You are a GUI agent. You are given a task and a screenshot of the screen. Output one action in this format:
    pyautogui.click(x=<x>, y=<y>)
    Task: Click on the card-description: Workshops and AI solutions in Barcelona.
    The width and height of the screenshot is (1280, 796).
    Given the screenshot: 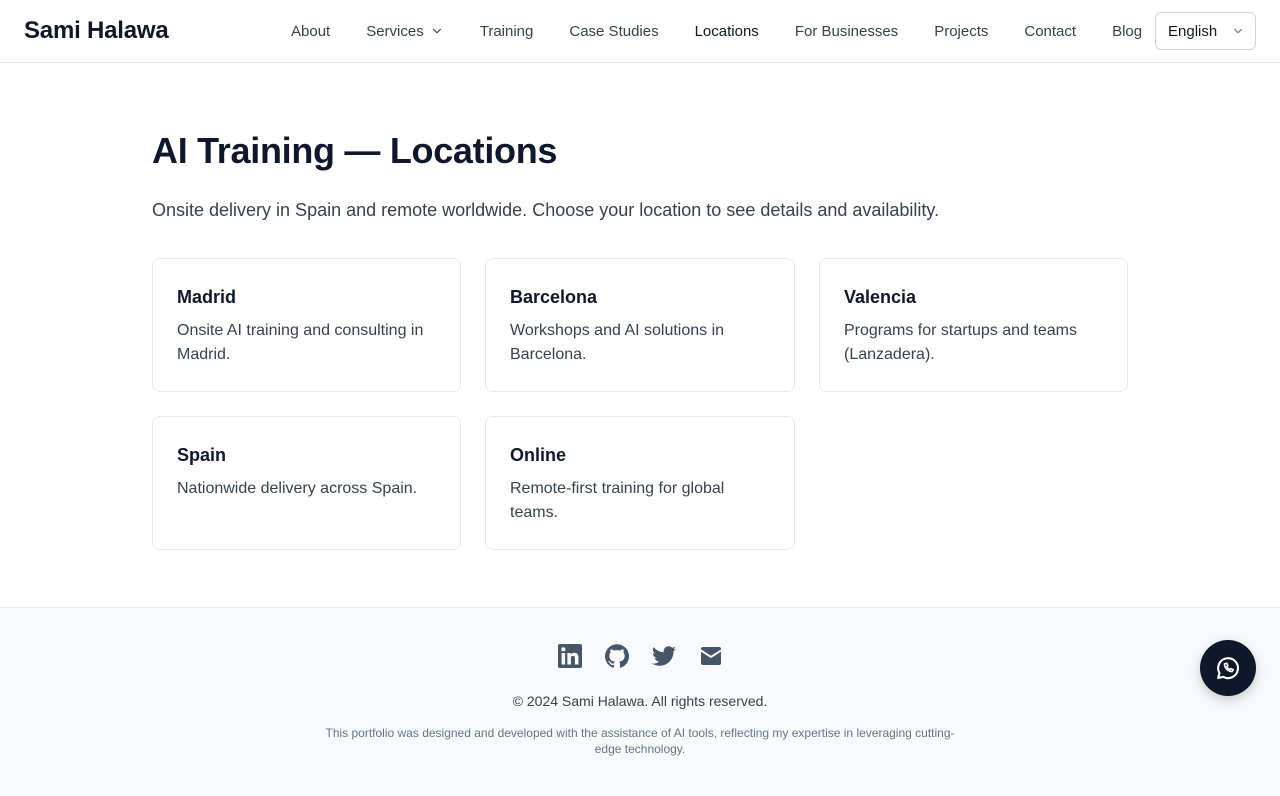 What is the action you would take?
    pyautogui.click(x=617, y=342)
    